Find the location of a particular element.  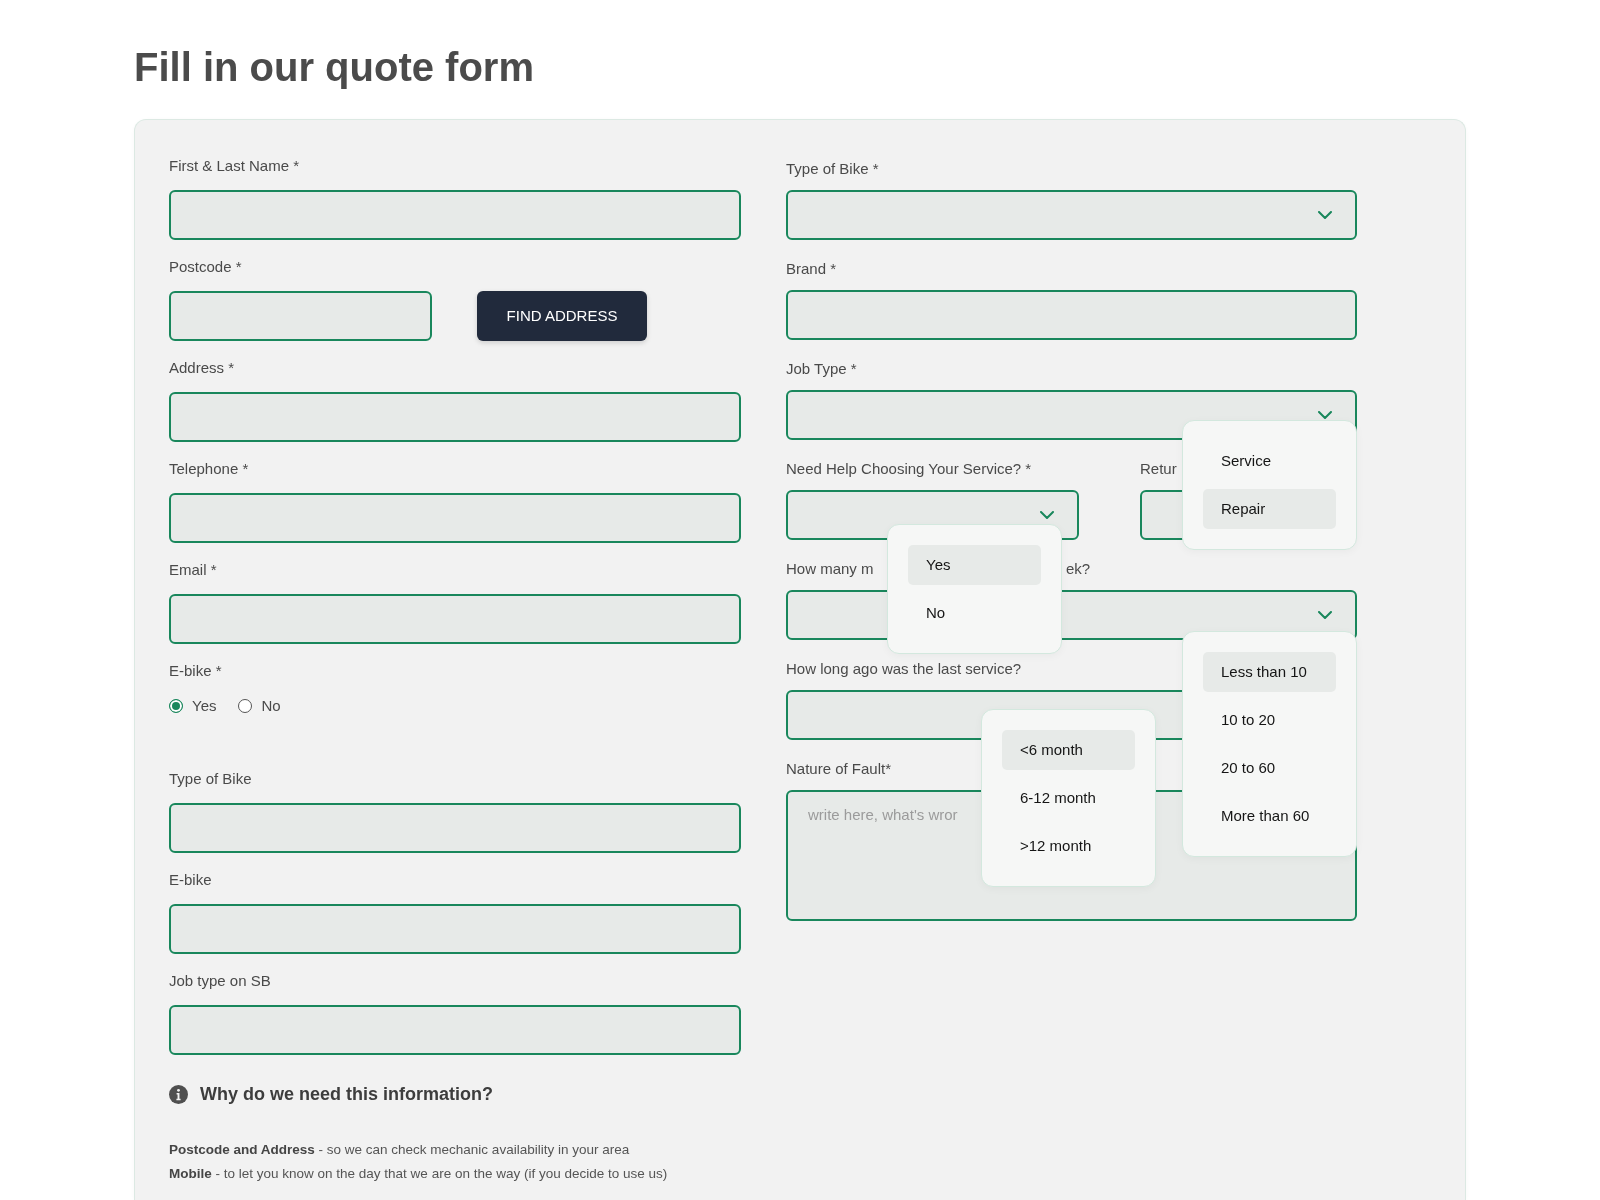

field-label: Type of Bike is located at coordinates (210, 779).